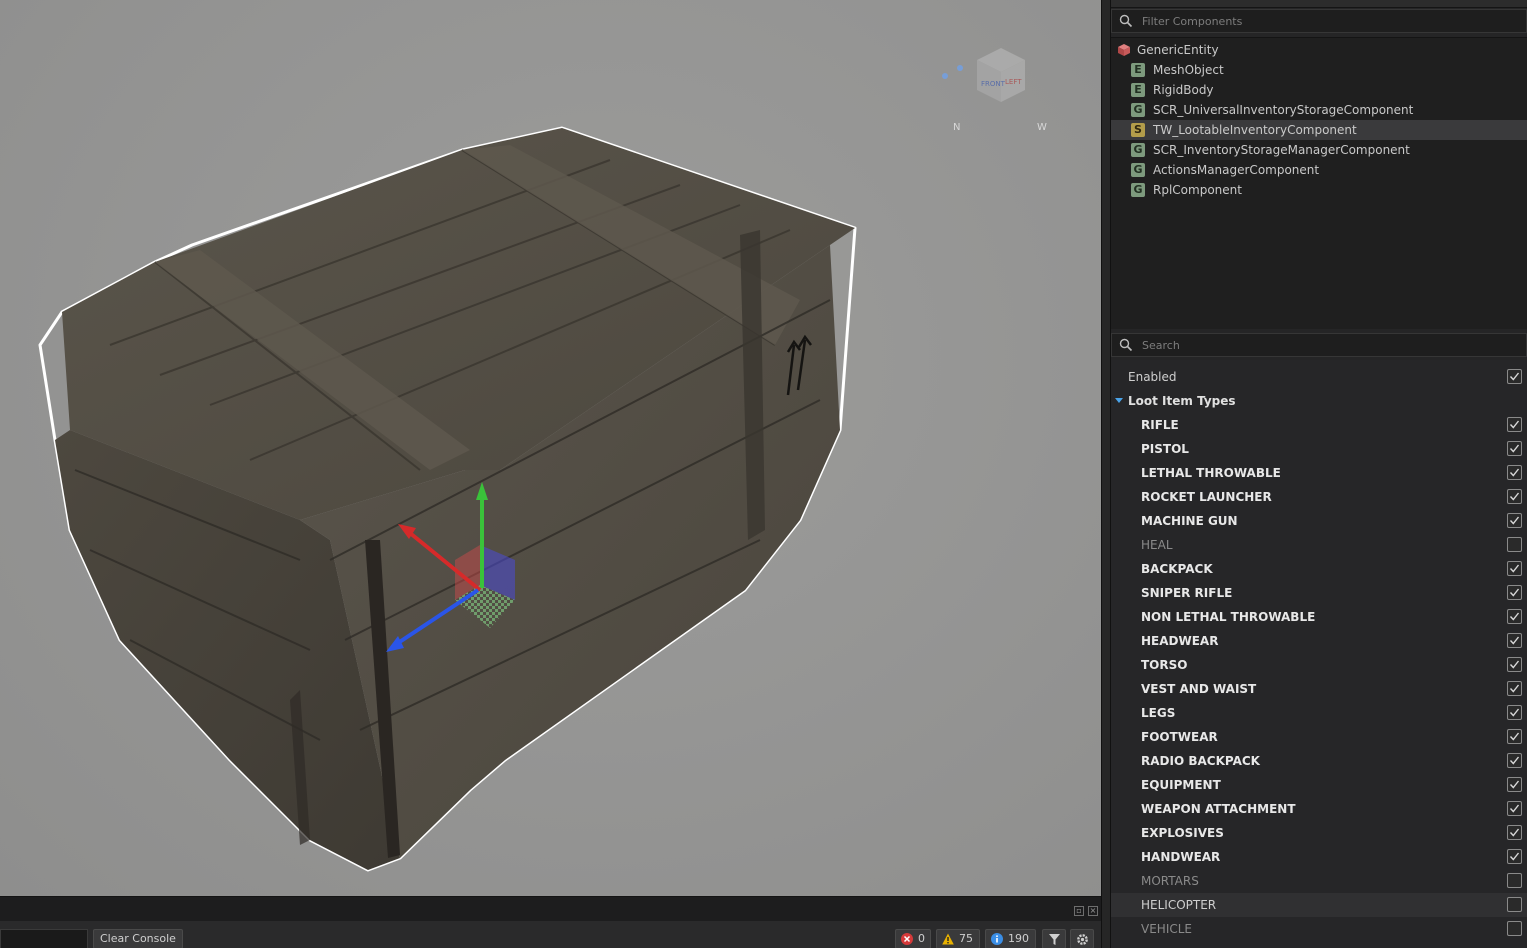  I want to click on component-label: RplComponent, so click(1197, 190).